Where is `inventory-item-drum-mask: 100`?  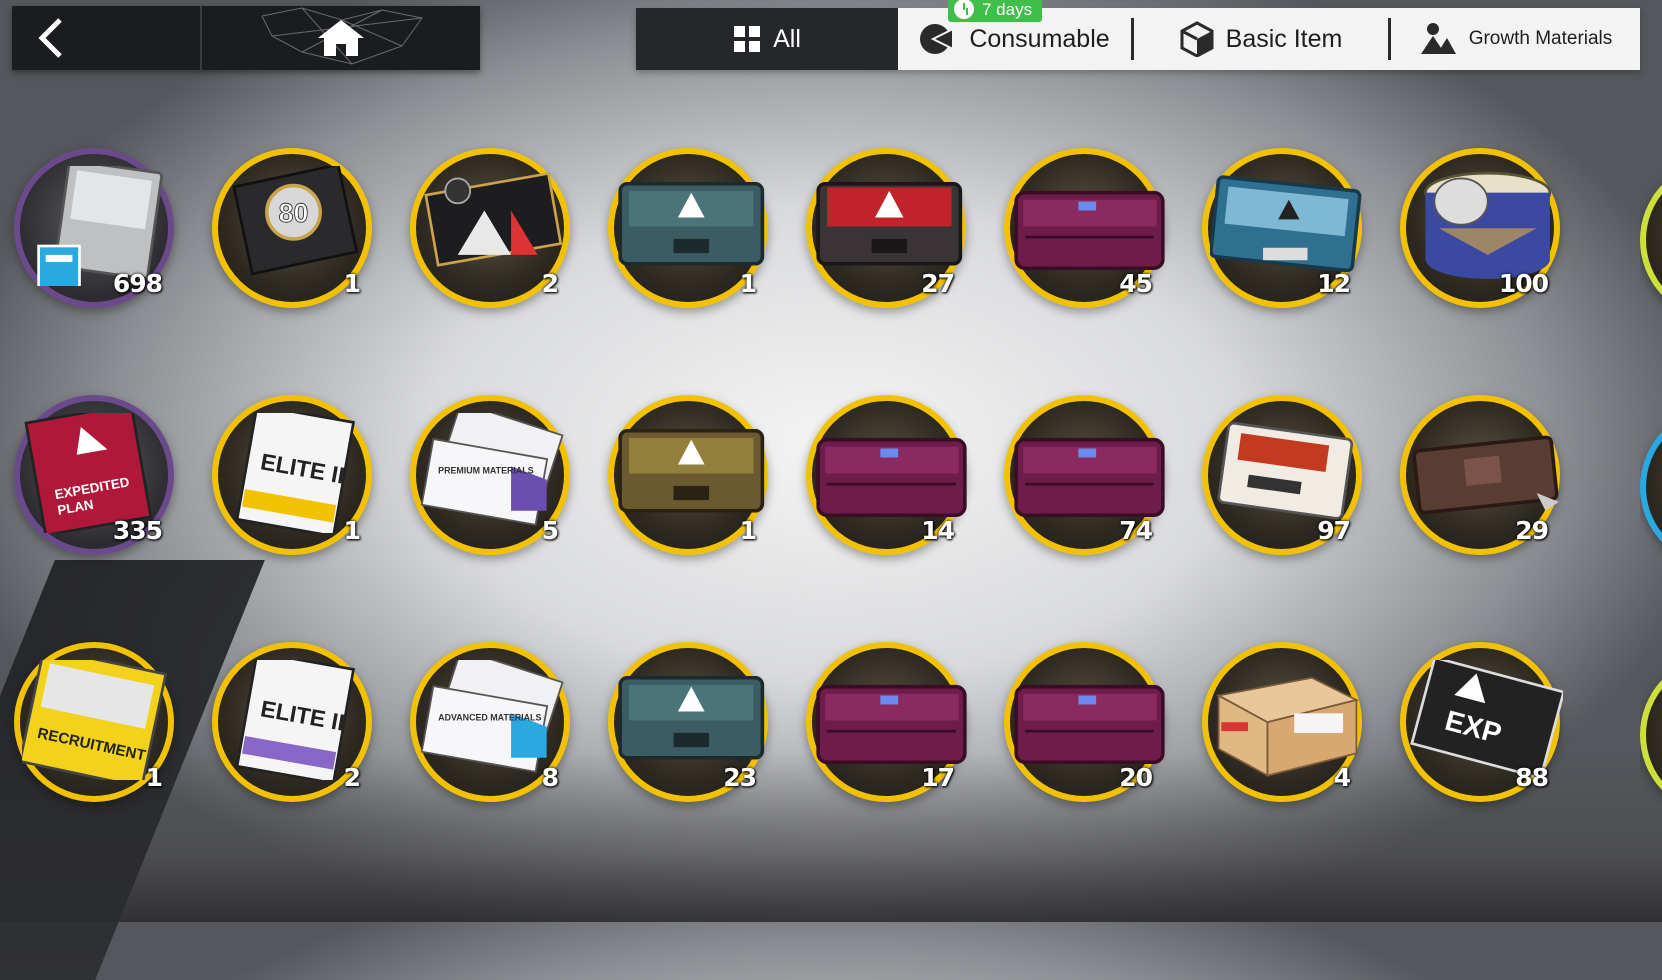 inventory-item-drum-mask: 100 is located at coordinates (1485, 233).